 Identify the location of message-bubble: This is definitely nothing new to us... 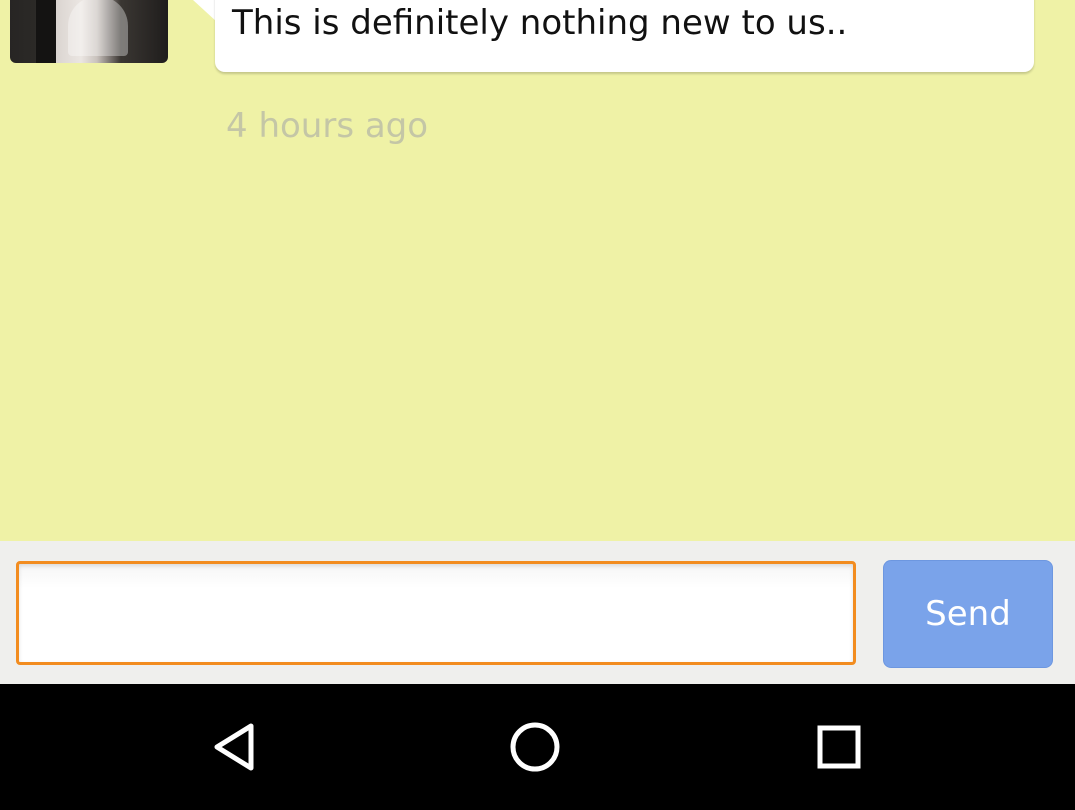
(624, 36).